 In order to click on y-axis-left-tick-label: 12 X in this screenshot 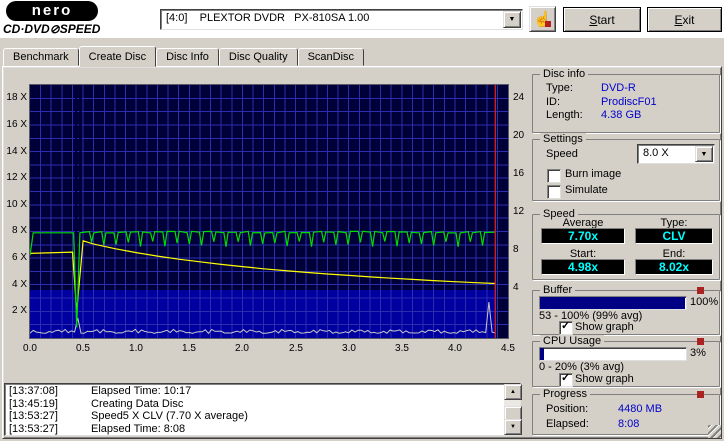, I will do `click(16, 177)`.